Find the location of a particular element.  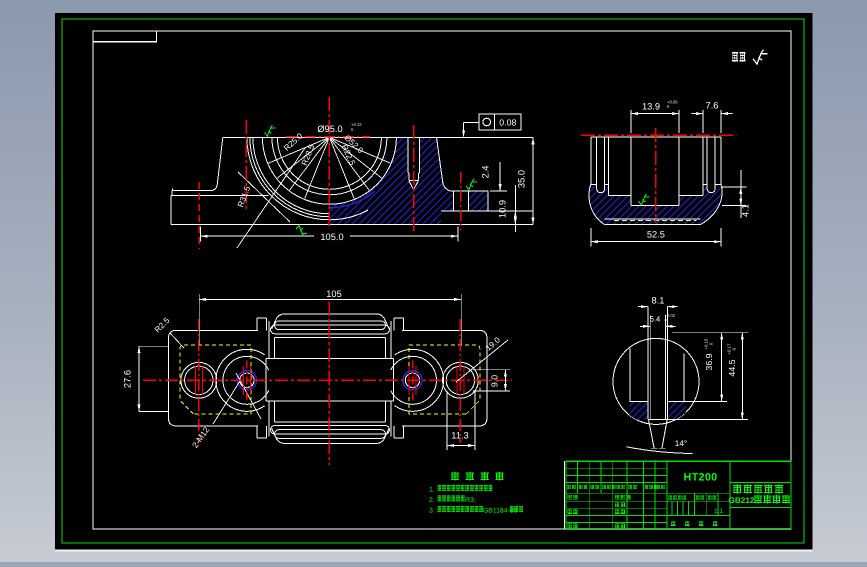

svg-text: HT200 is located at coordinates (701, 478).